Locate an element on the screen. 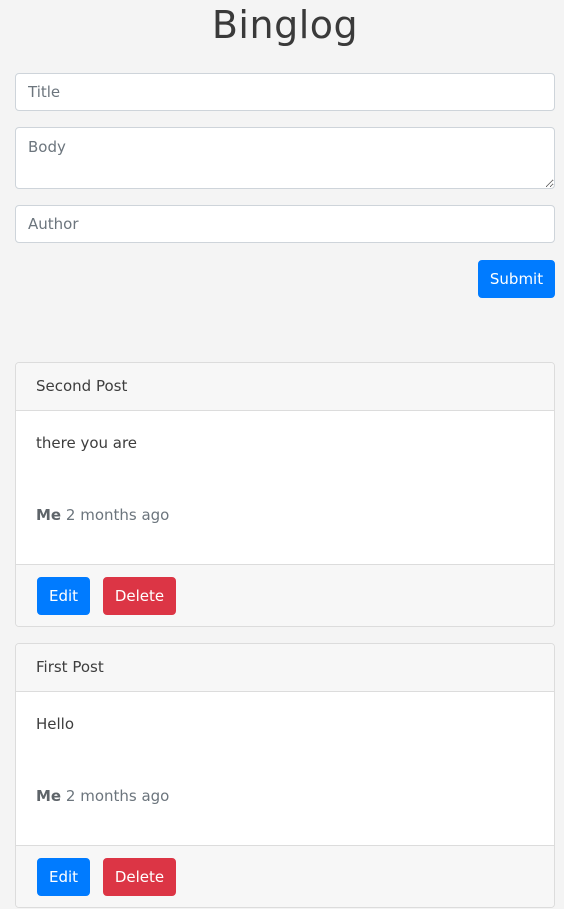 This screenshot has height=909, width=564. body-textarea is located at coordinates (285, 158).